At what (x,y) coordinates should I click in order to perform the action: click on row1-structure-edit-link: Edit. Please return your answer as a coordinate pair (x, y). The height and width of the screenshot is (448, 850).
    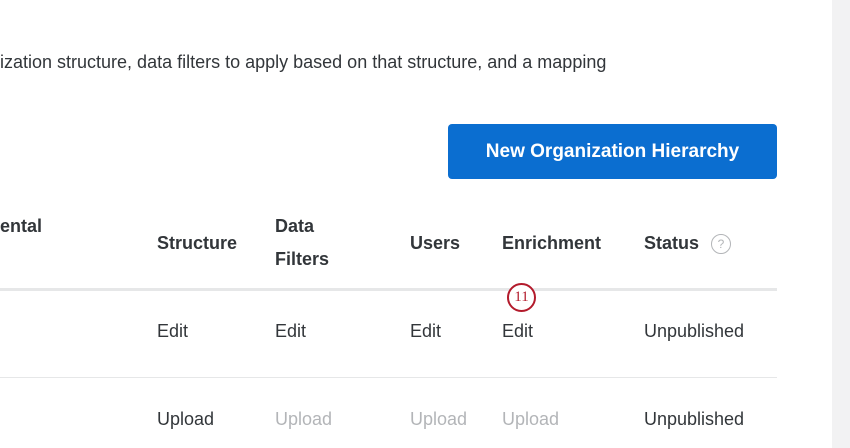
    Looking at the image, I should click on (172, 331).